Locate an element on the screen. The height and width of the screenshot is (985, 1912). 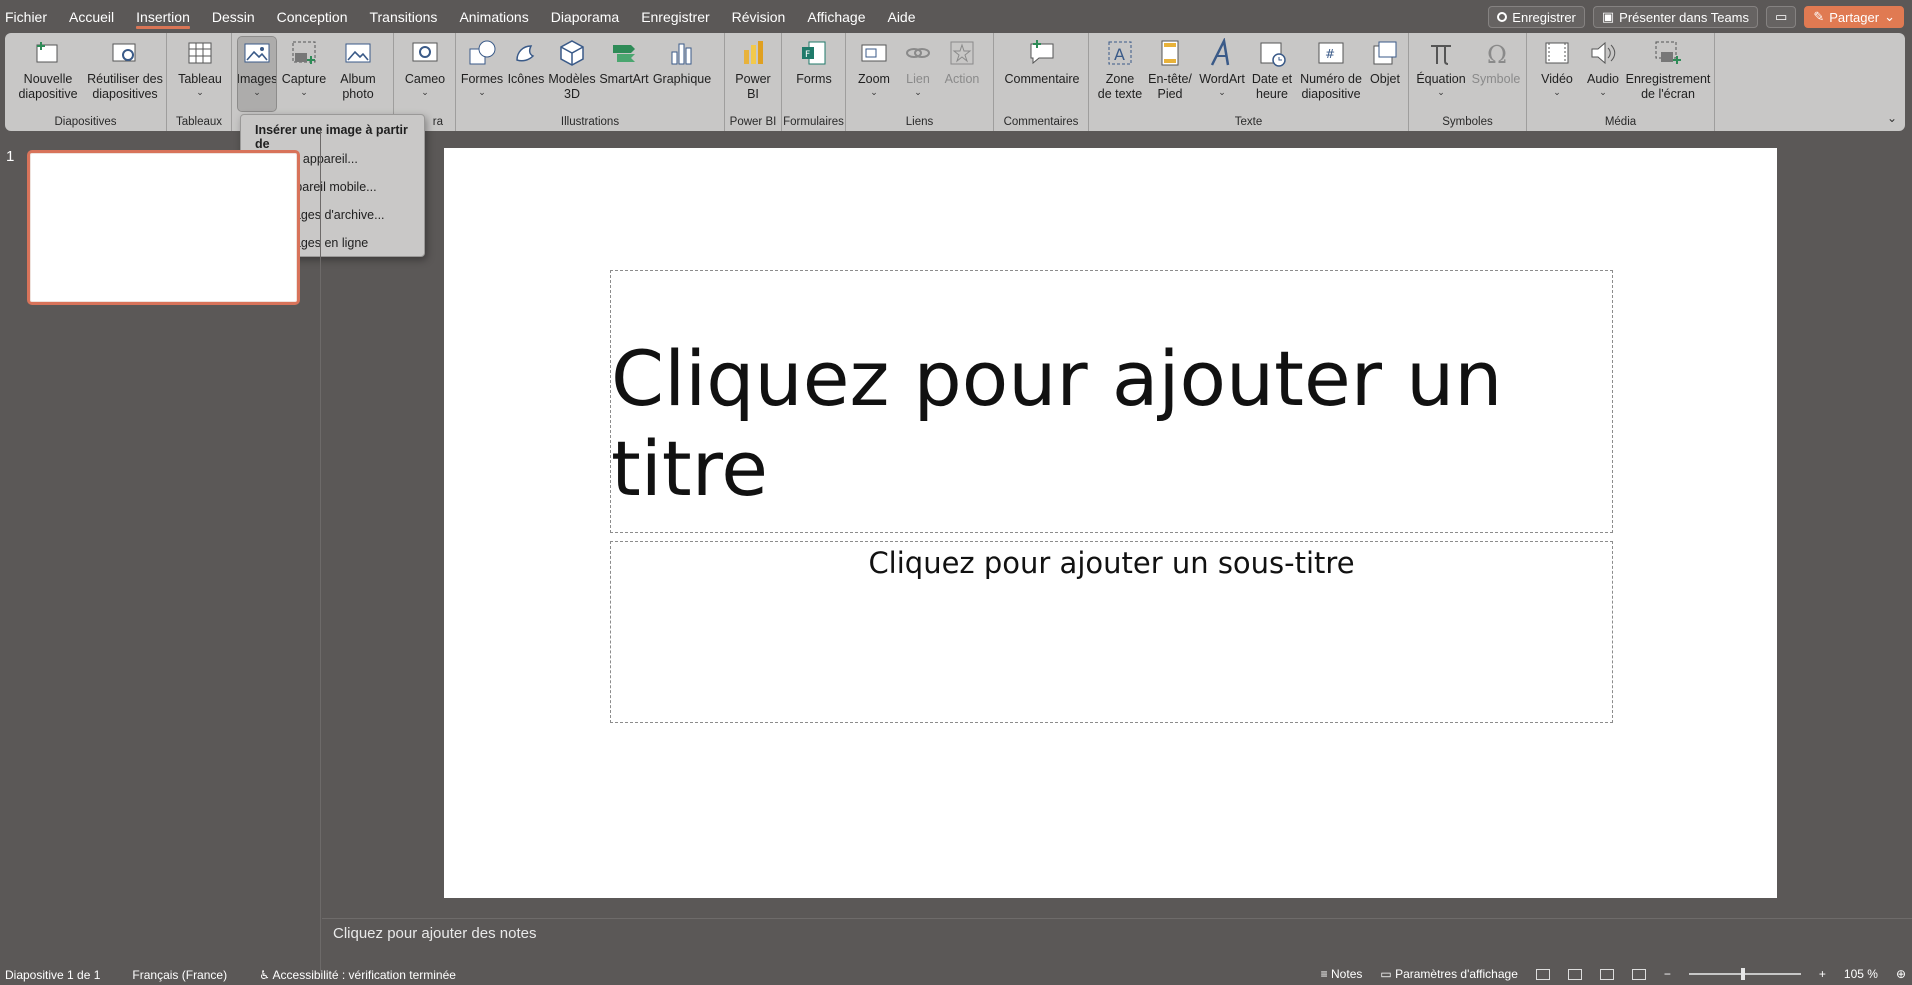
slide-thumbnail-number: 1 is located at coordinates (10, 156).